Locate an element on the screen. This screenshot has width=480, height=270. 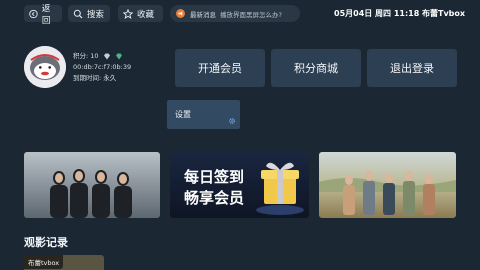
expiry-text: 到期时间: 永久 is located at coordinates (95, 78).